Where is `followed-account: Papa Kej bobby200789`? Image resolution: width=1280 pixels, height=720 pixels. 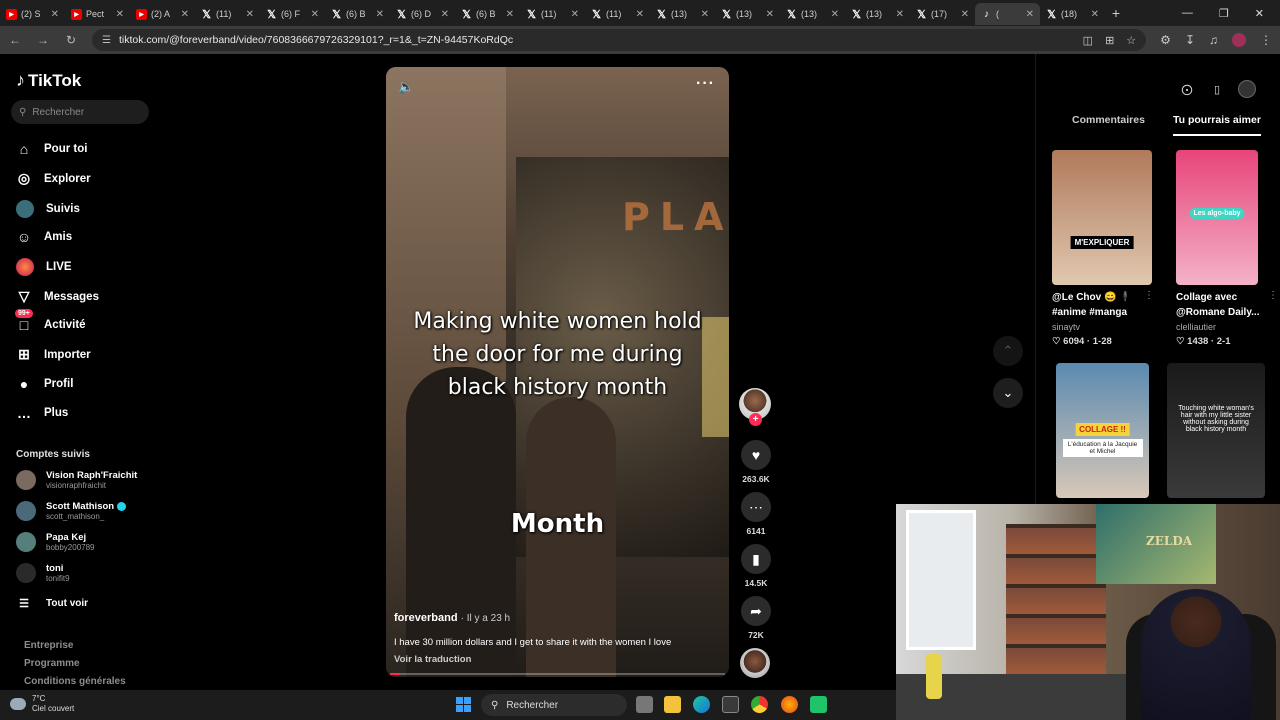
followed-account: Papa Kej bobby200789 is located at coordinates (55, 542).